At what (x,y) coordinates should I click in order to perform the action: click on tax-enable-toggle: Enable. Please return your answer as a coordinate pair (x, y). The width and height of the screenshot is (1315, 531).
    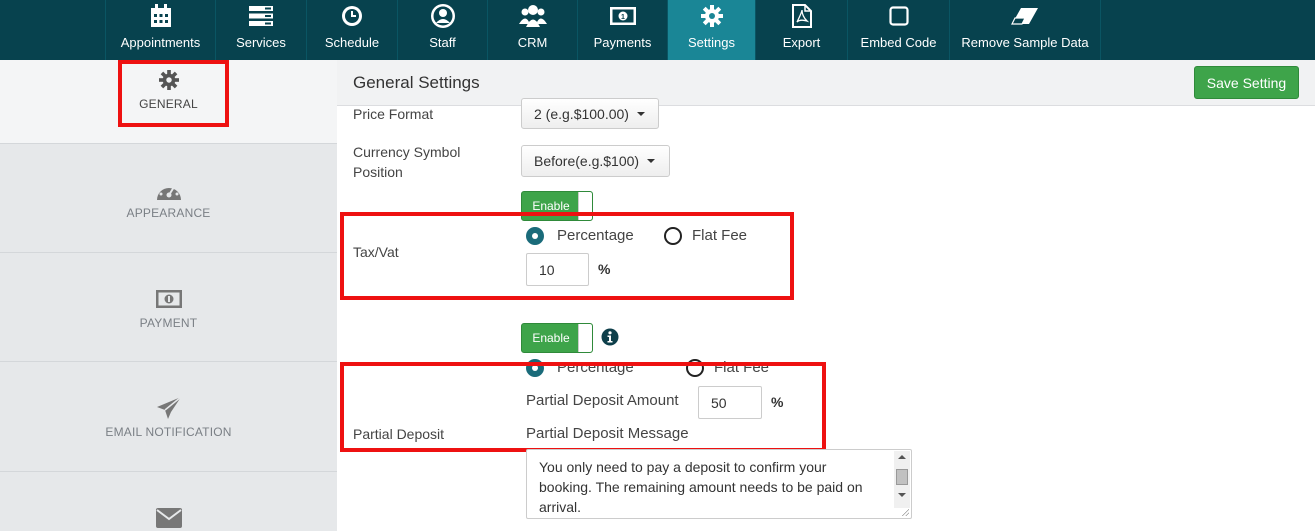
    Looking at the image, I should click on (557, 206).